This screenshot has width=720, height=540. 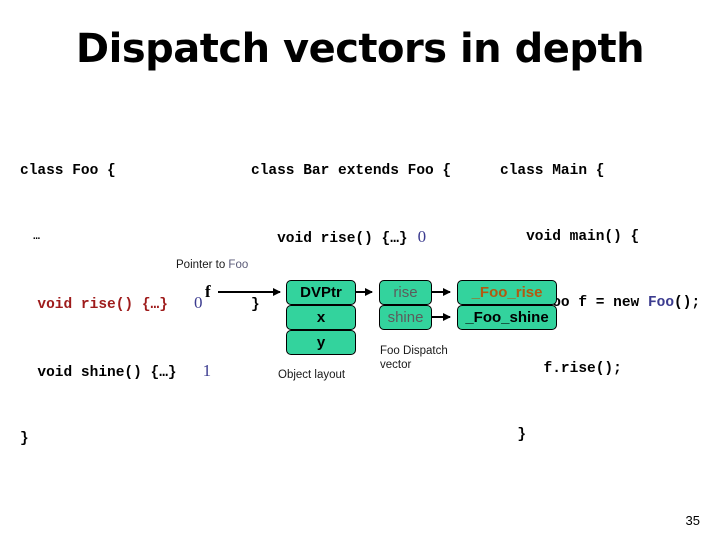 What do you see at coordinates (507, 292) in the screenshot?
I see `function-body-foo-rise: _Foo_rise` at bounding box center [507, 292].